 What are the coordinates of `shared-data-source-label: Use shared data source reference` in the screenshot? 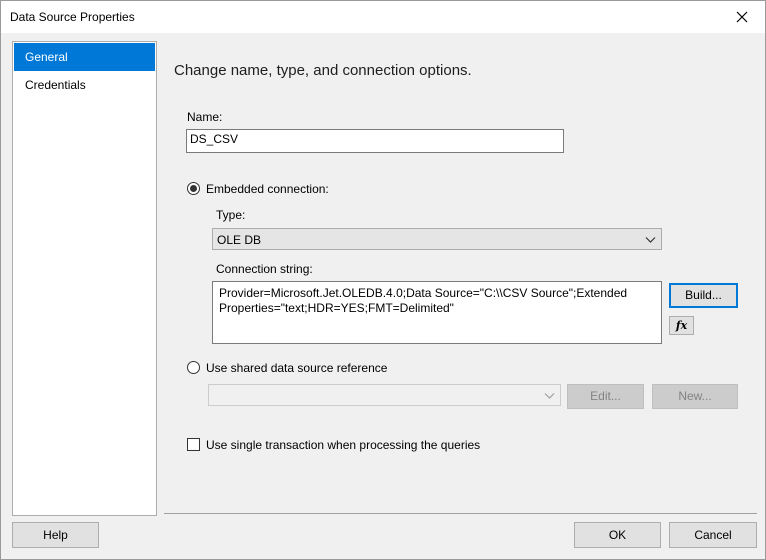 It's located at (297, 368).